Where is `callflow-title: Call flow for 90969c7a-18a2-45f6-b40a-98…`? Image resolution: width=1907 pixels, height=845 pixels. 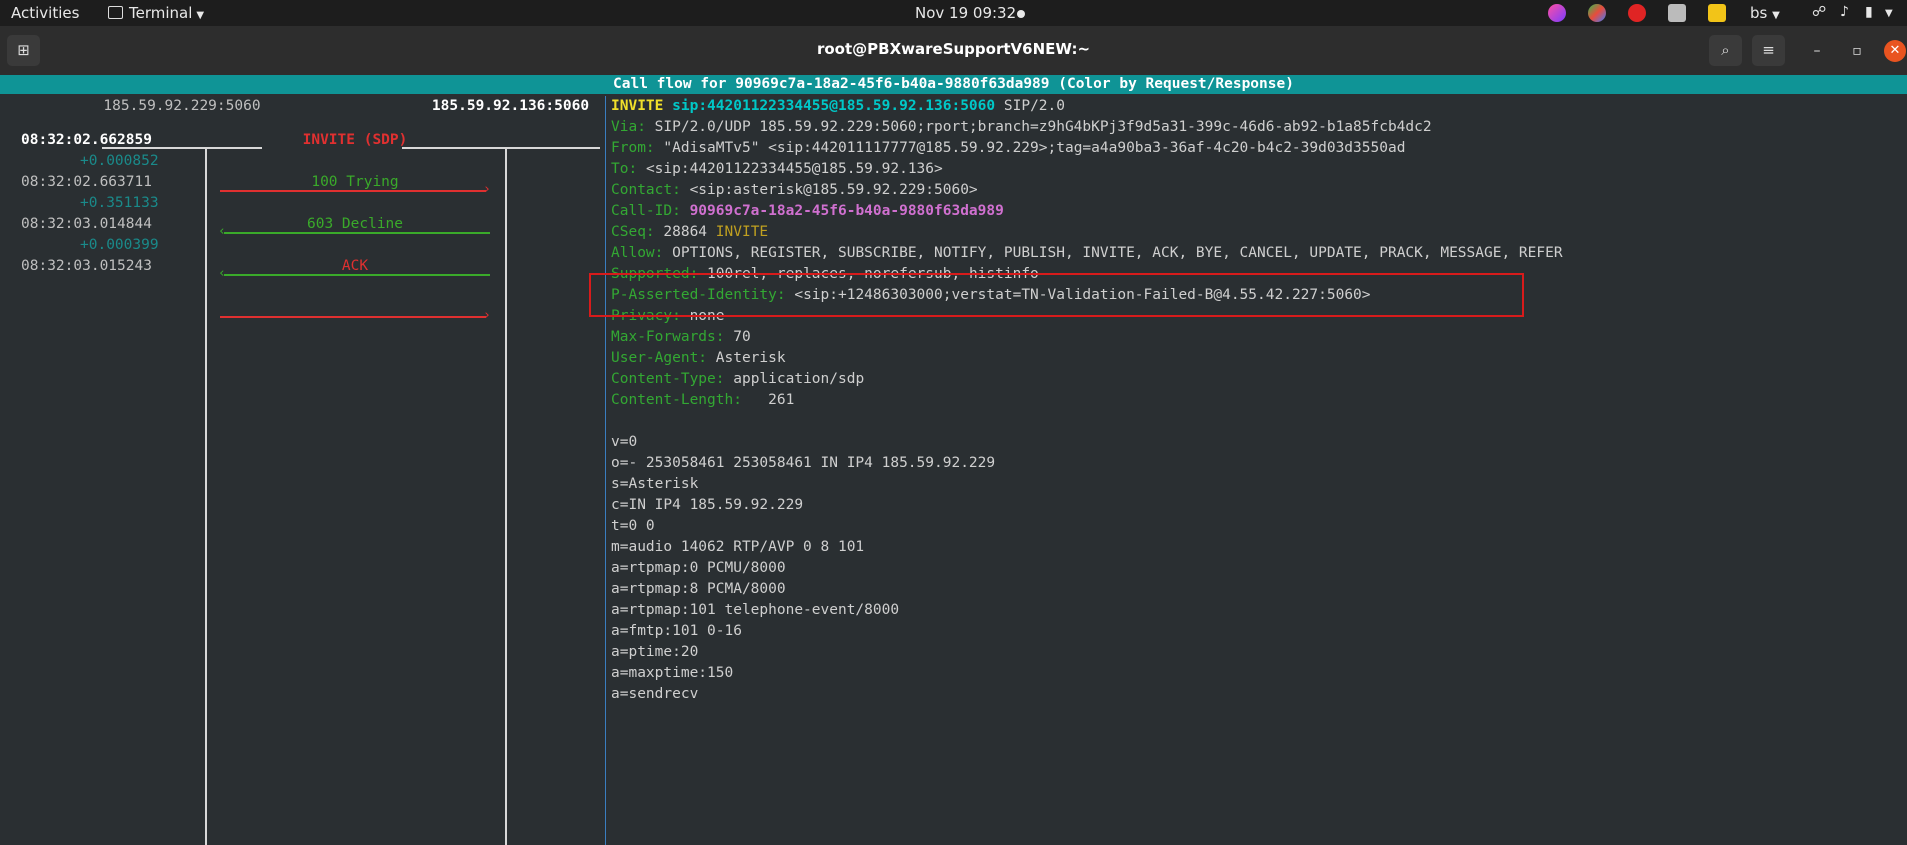 callflow-title: Call flow for 90969c7a-18a2-45f6-b40a-98… is located at coordinates (953, 84).